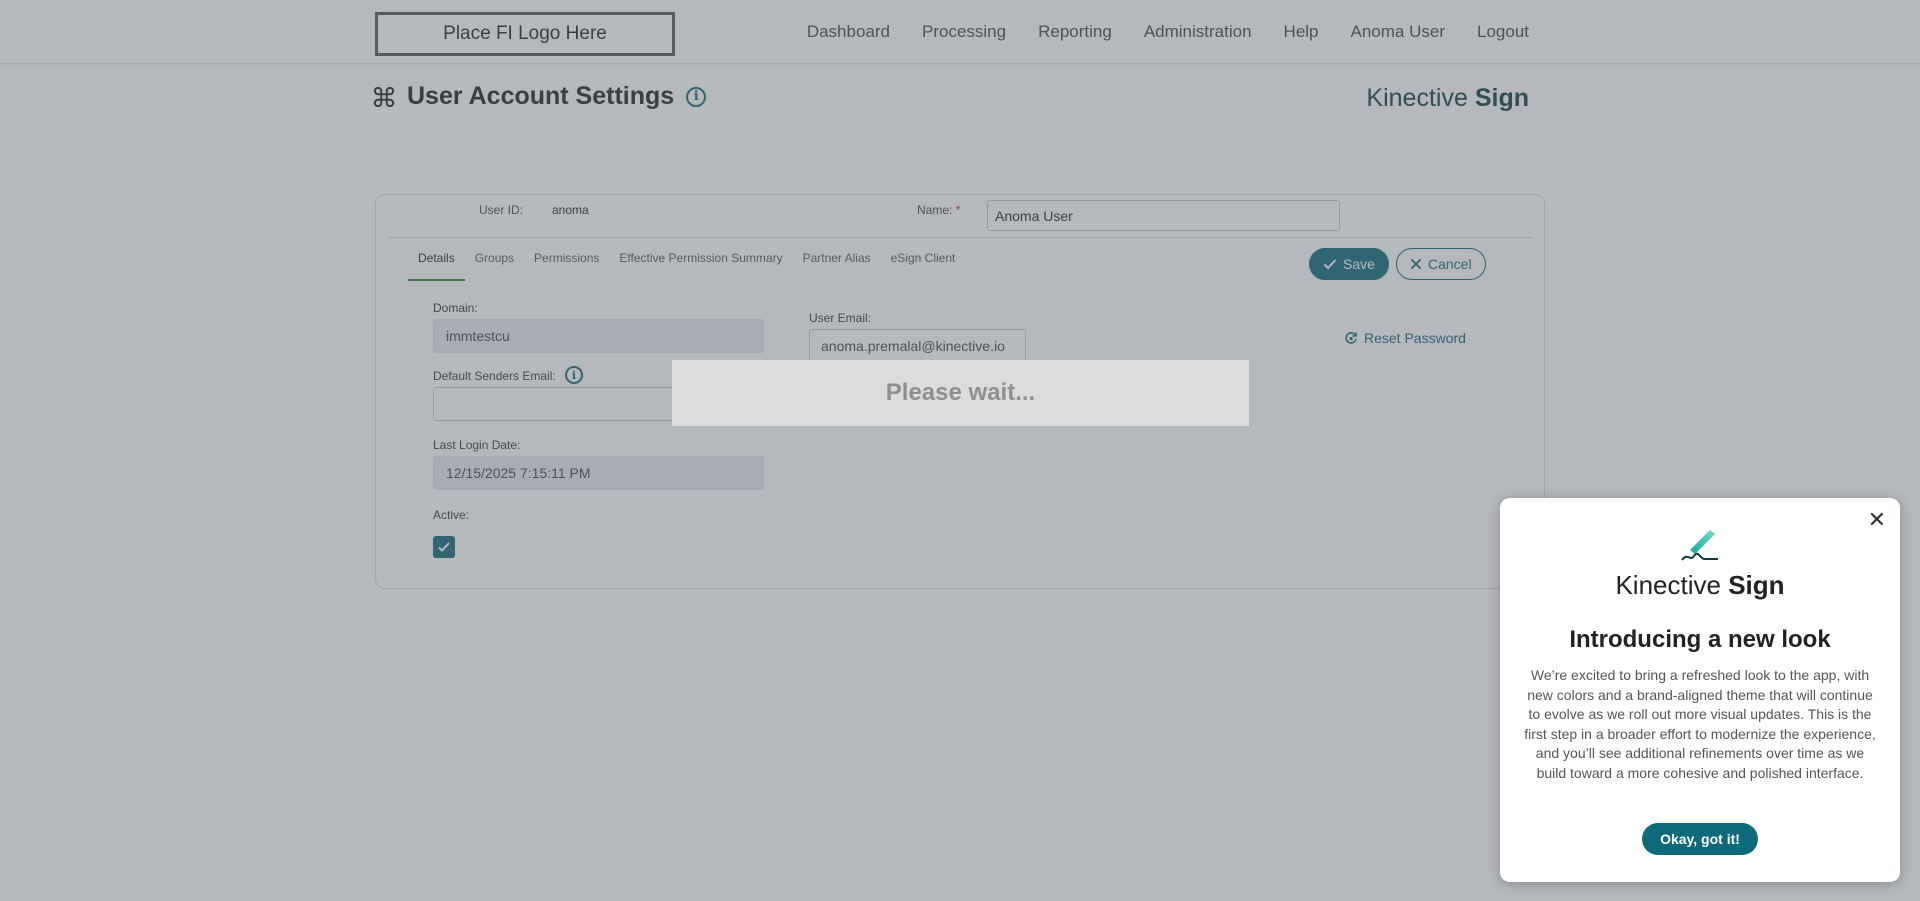  I want to click on popup-brand-logo: Kinective Sign, so click(1700, 585).